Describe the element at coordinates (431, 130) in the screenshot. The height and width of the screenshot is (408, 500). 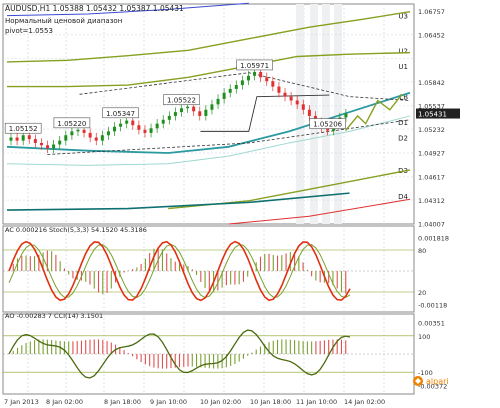
I see `price-tick-label: 1.05232` at that location.